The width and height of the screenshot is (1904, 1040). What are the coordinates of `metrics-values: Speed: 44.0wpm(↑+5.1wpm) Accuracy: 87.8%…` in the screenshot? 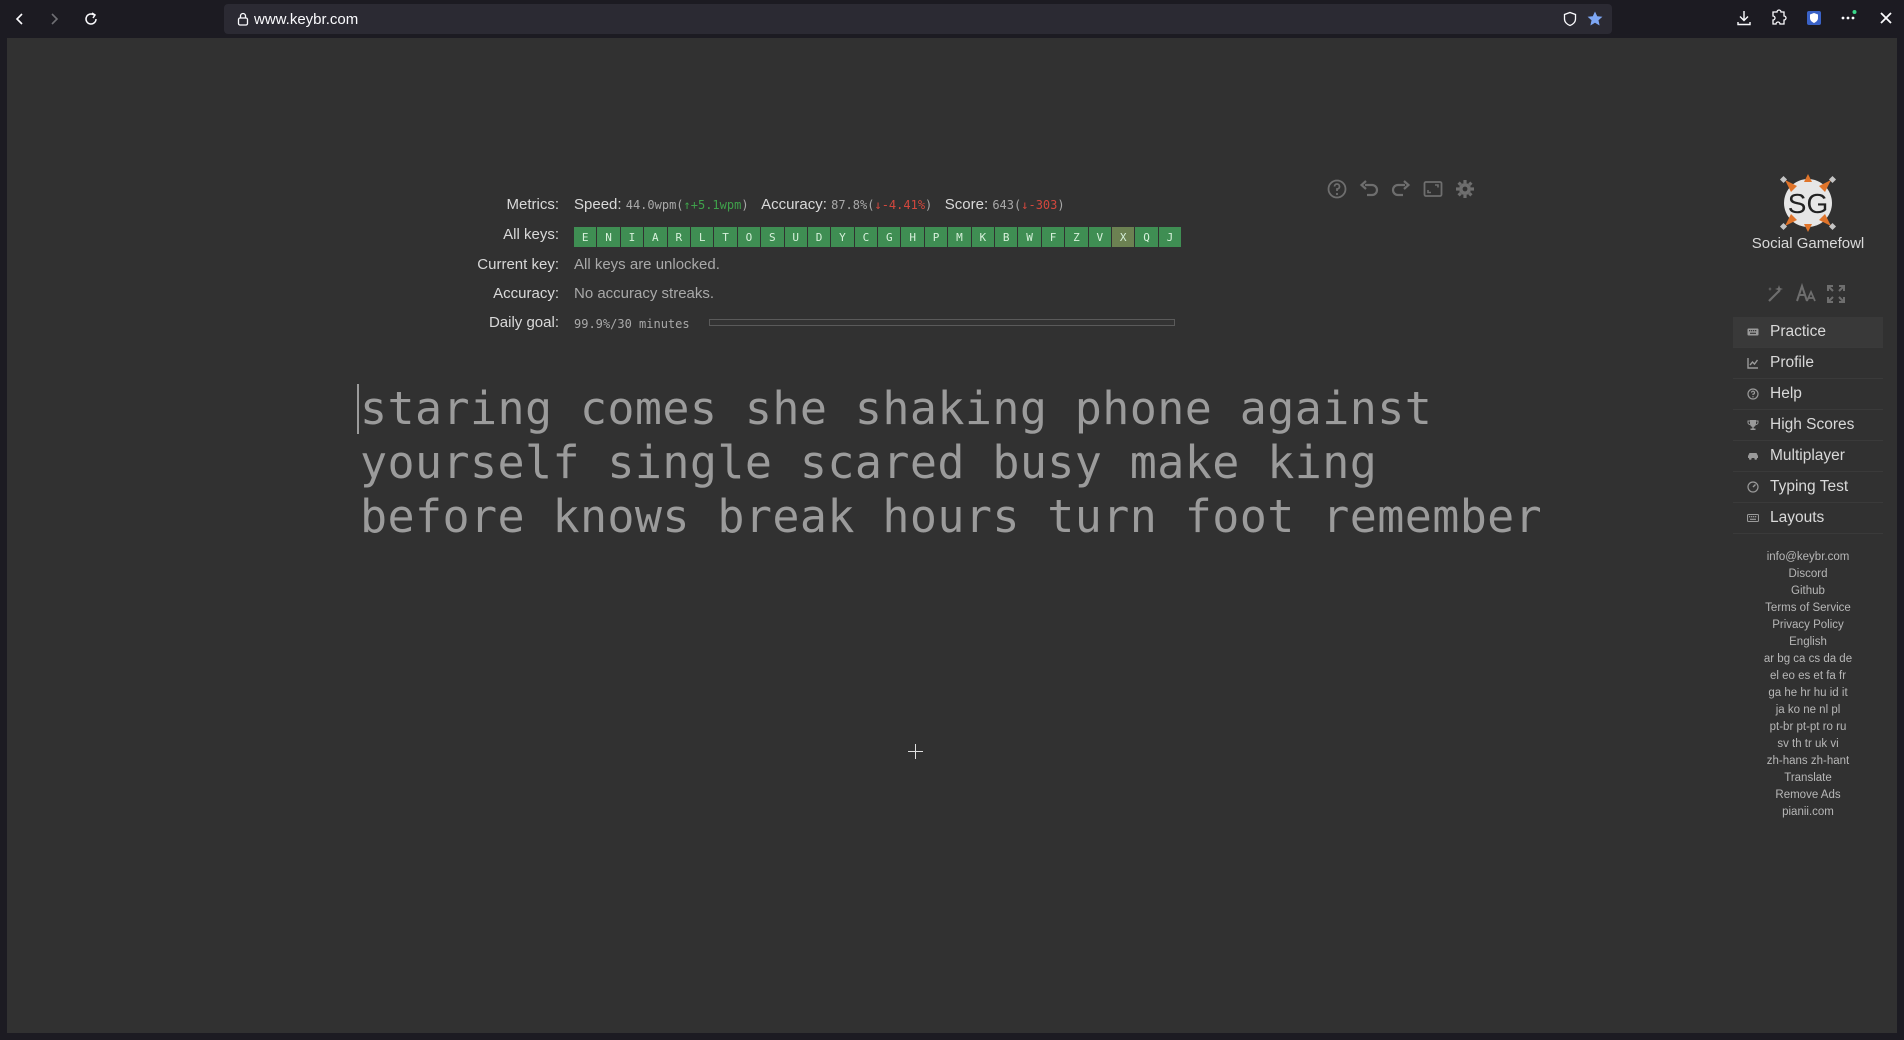 It's located at (819, 204).